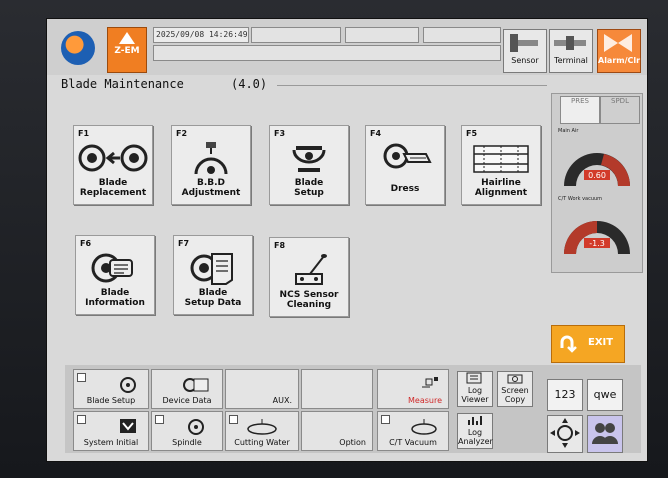  I want to click on datetime-display: 2025/09/08 14:26:49, so click(201, 35).